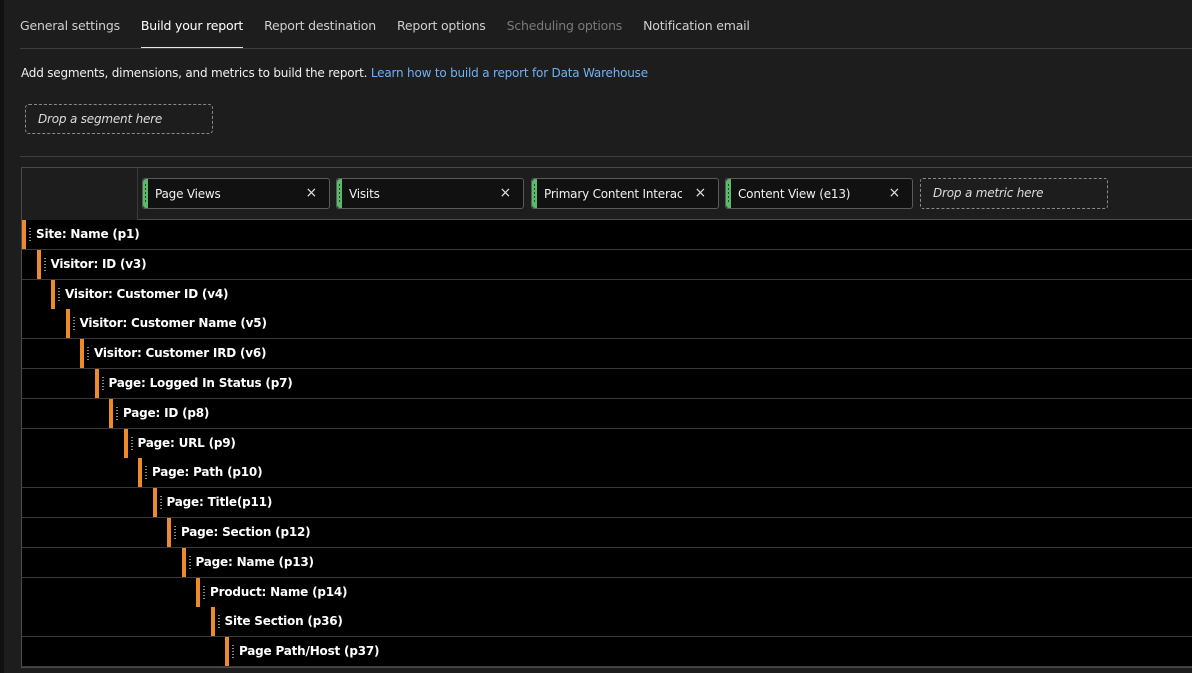 This screenshot has width=1192, height=673. Describe the element at coordinates (607, 622) in the screenshot. I see `dimension-row: Site Section (p36)` at that location.